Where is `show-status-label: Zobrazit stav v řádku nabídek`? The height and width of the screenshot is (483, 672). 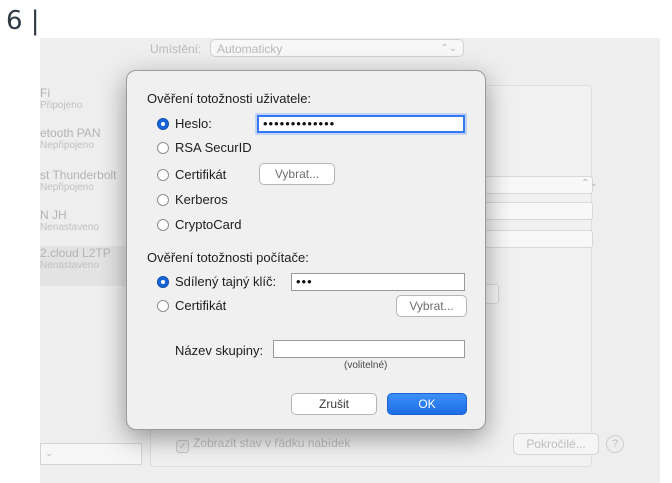 show-status-label: Zobrazit stav v řádku nabídek is located at coordinates (272, 443).